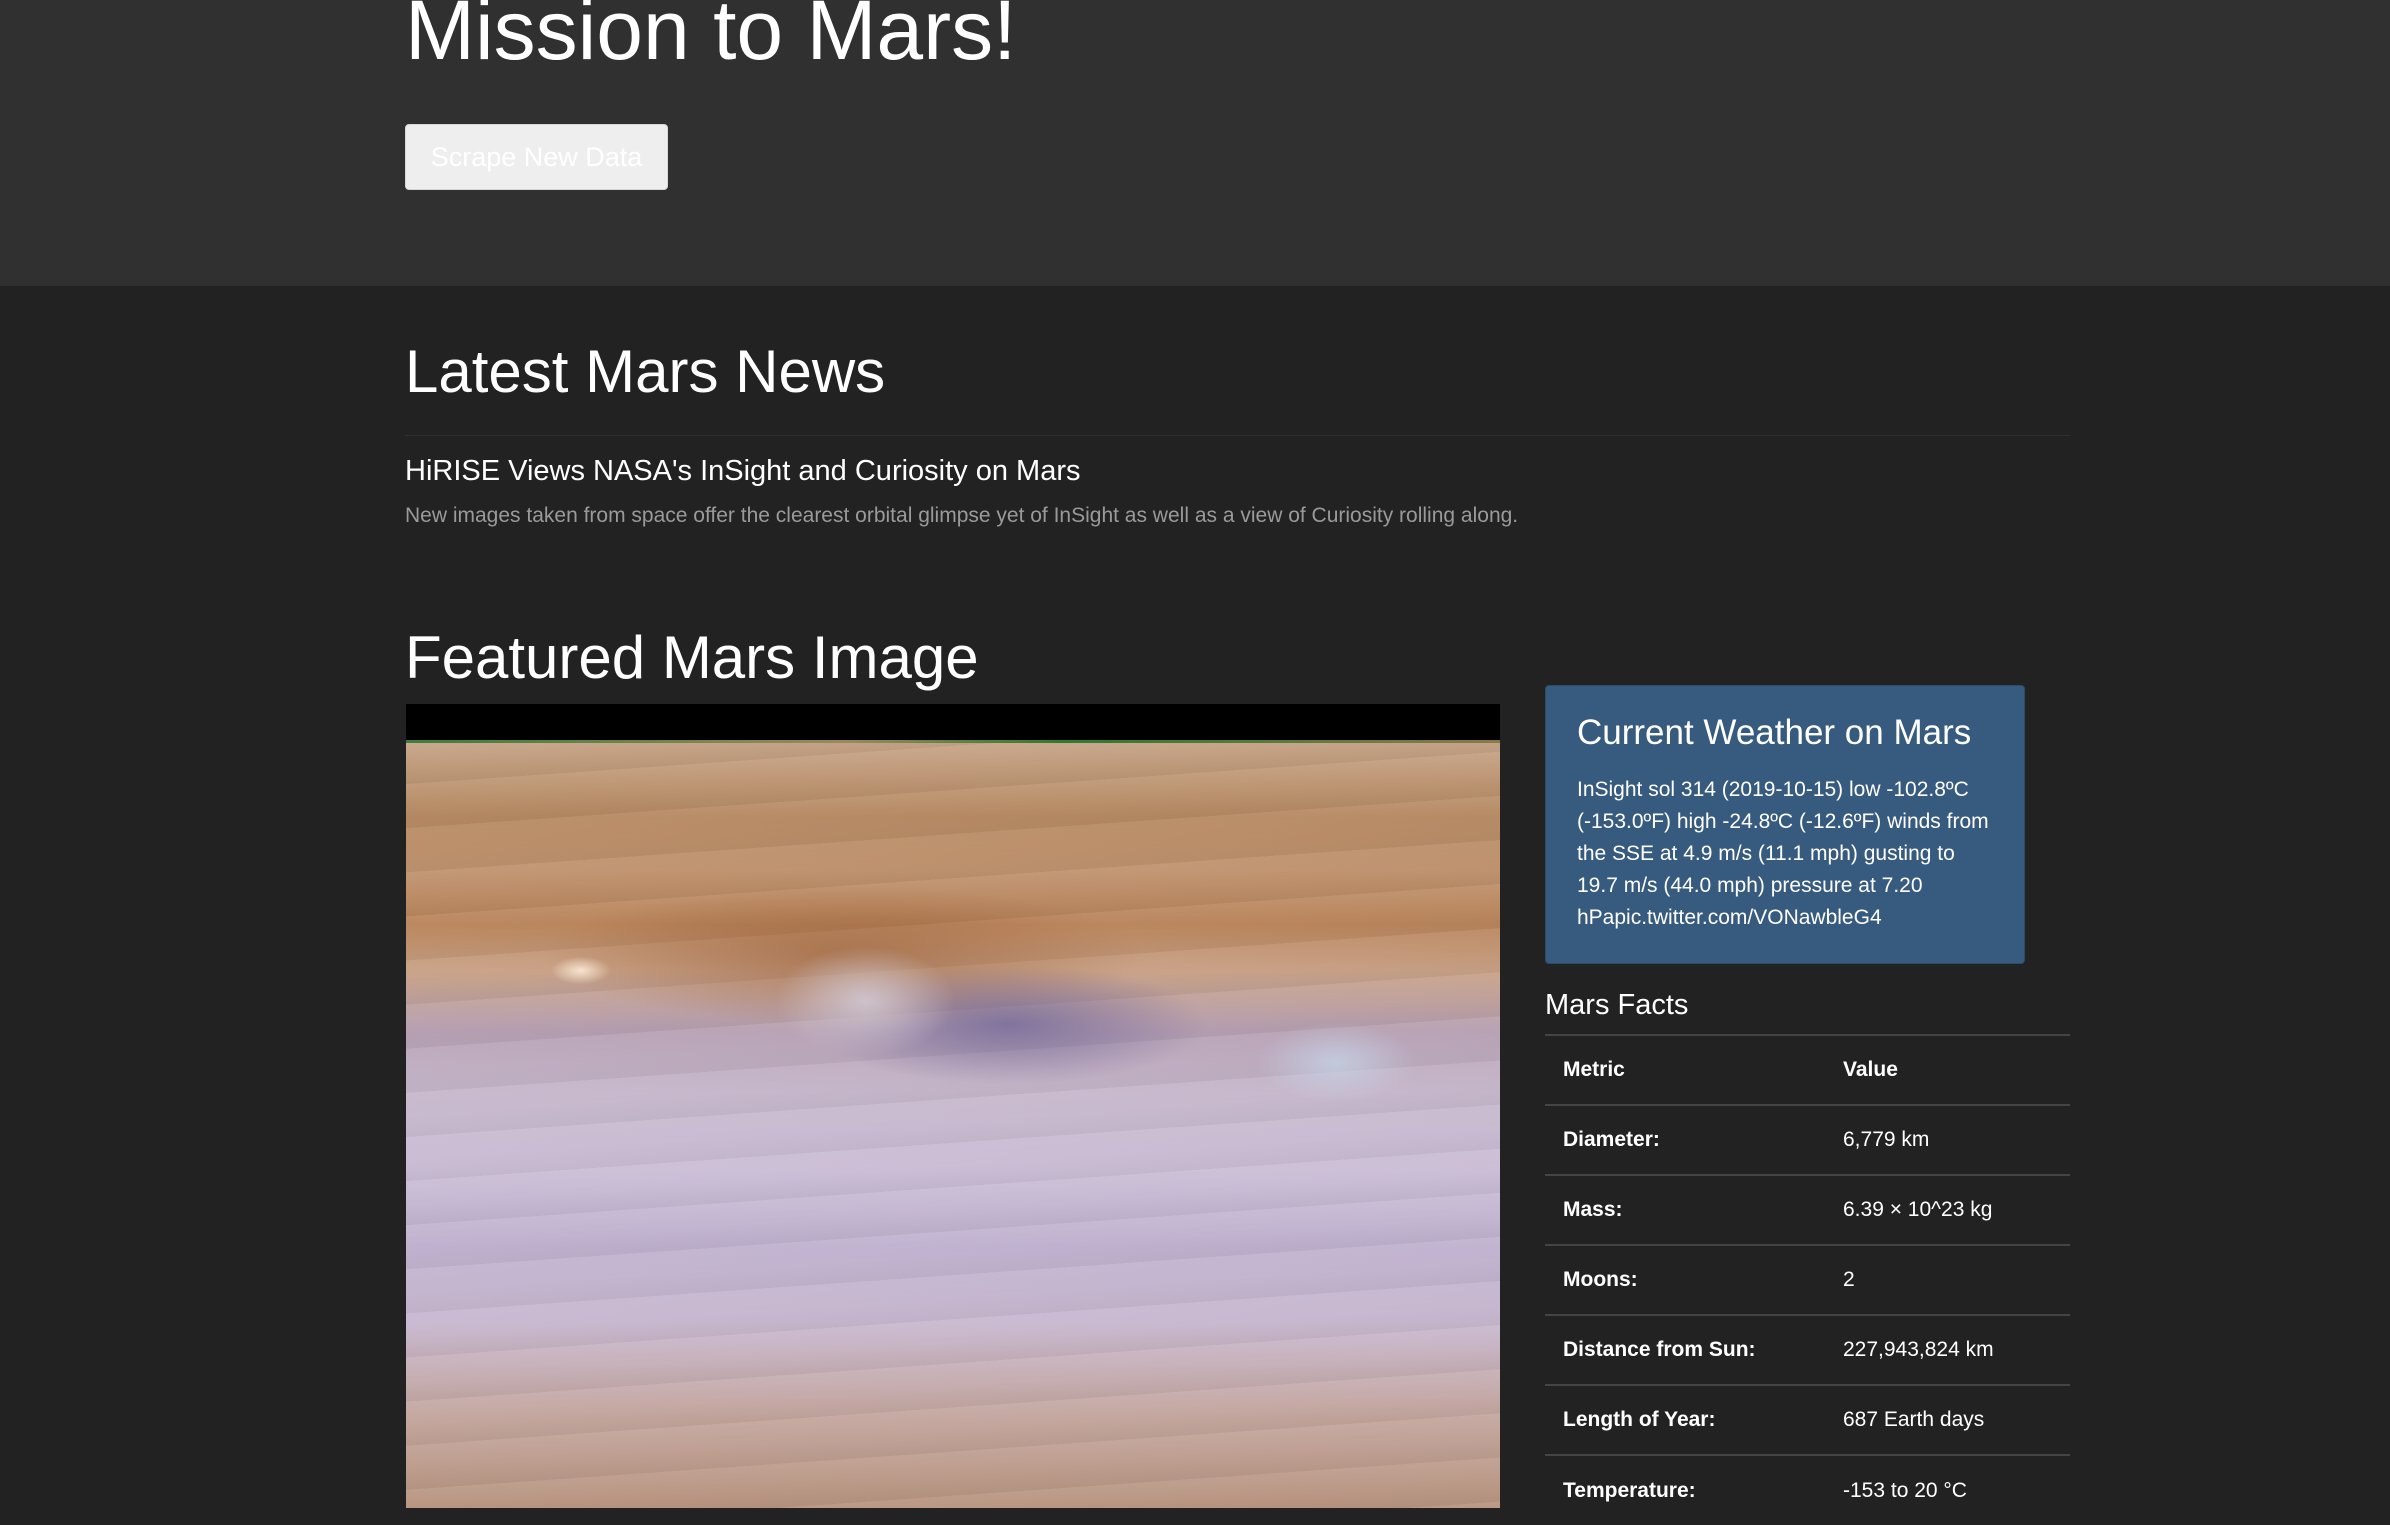  I want to click on table-row: Length of Year: 687 Earth days, so click(1807, 1419).